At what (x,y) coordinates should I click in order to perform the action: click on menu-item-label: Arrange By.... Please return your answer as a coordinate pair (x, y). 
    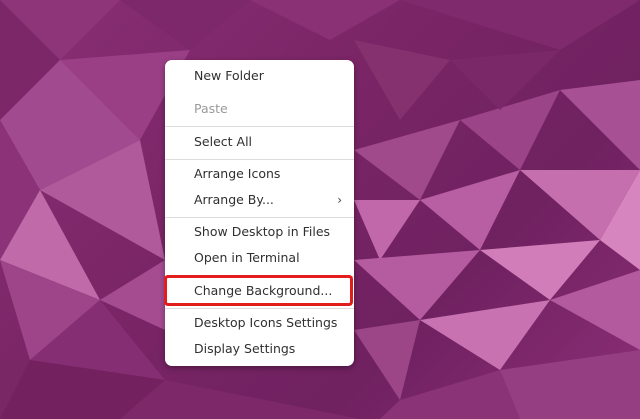
    Looking at the image, I should click on (234, 199).